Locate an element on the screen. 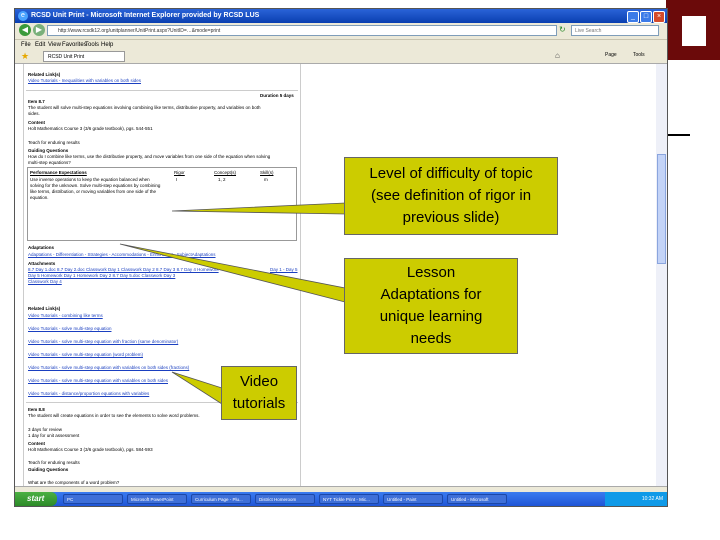 Image resolution: width=720 pixels, height=540 pixels. adaptations-heading: Adaptations is located at coordinates (41, 247).